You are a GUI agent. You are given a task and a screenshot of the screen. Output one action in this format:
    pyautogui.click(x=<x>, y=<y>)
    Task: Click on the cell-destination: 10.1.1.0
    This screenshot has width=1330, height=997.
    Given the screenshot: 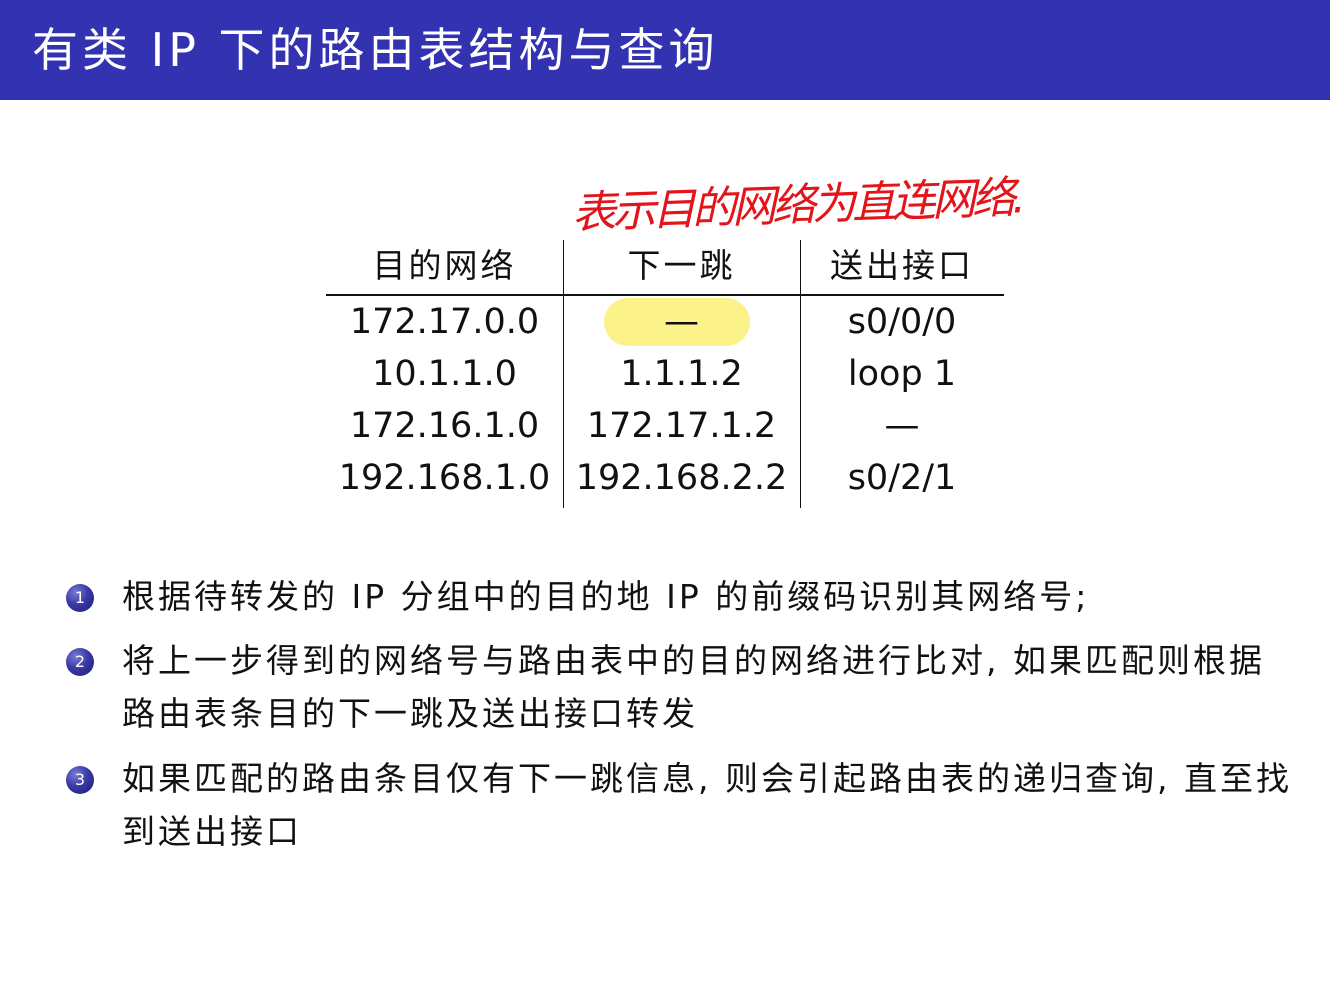 What is the action you would take?
    pyautogui.click(x=444, y=374)
    